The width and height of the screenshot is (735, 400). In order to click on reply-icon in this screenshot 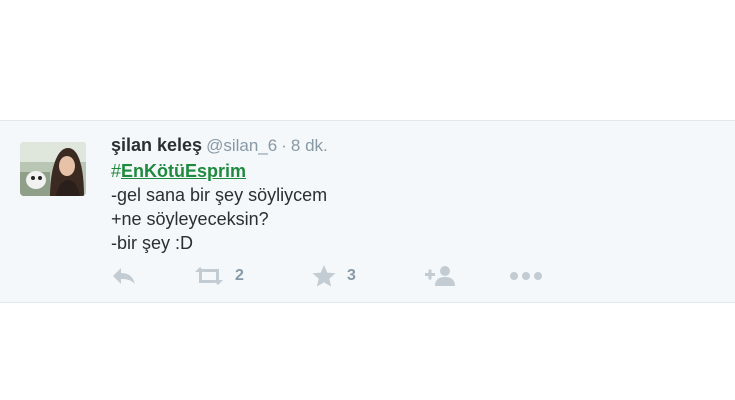, I will do `click(124, 276)`.